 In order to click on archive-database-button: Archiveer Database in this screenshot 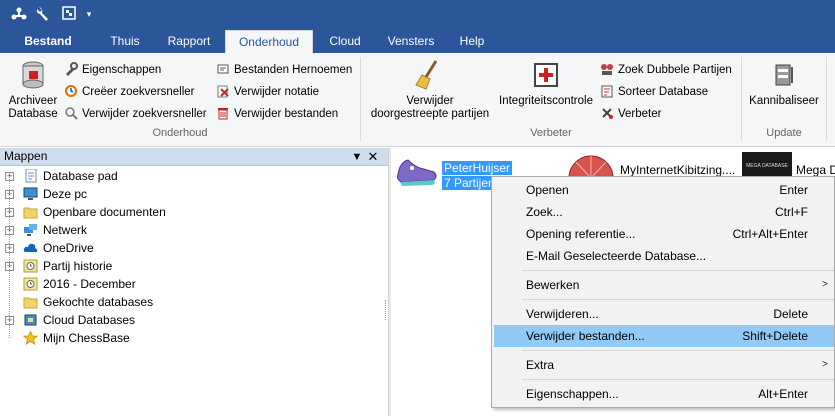, I will do `click(33, 90)`.